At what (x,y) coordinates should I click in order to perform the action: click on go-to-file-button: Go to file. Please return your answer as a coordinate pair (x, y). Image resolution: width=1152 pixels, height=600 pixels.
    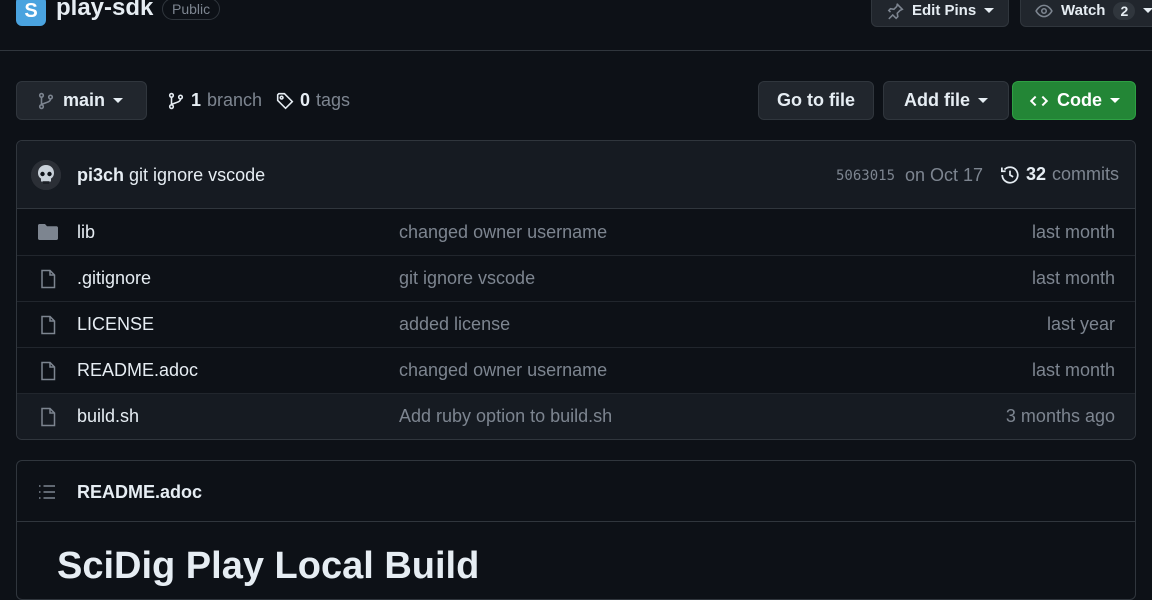
    Looking at the image, I should click on (816, 100).